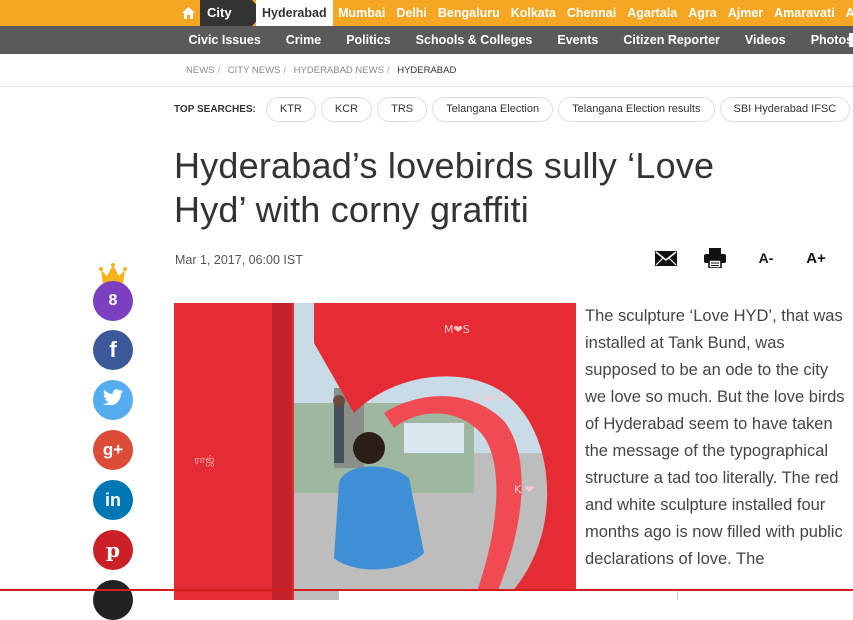 The height and width of the screenshot is (620, 853). I want to click on googleplus-icon: g+, so click(113, 449).